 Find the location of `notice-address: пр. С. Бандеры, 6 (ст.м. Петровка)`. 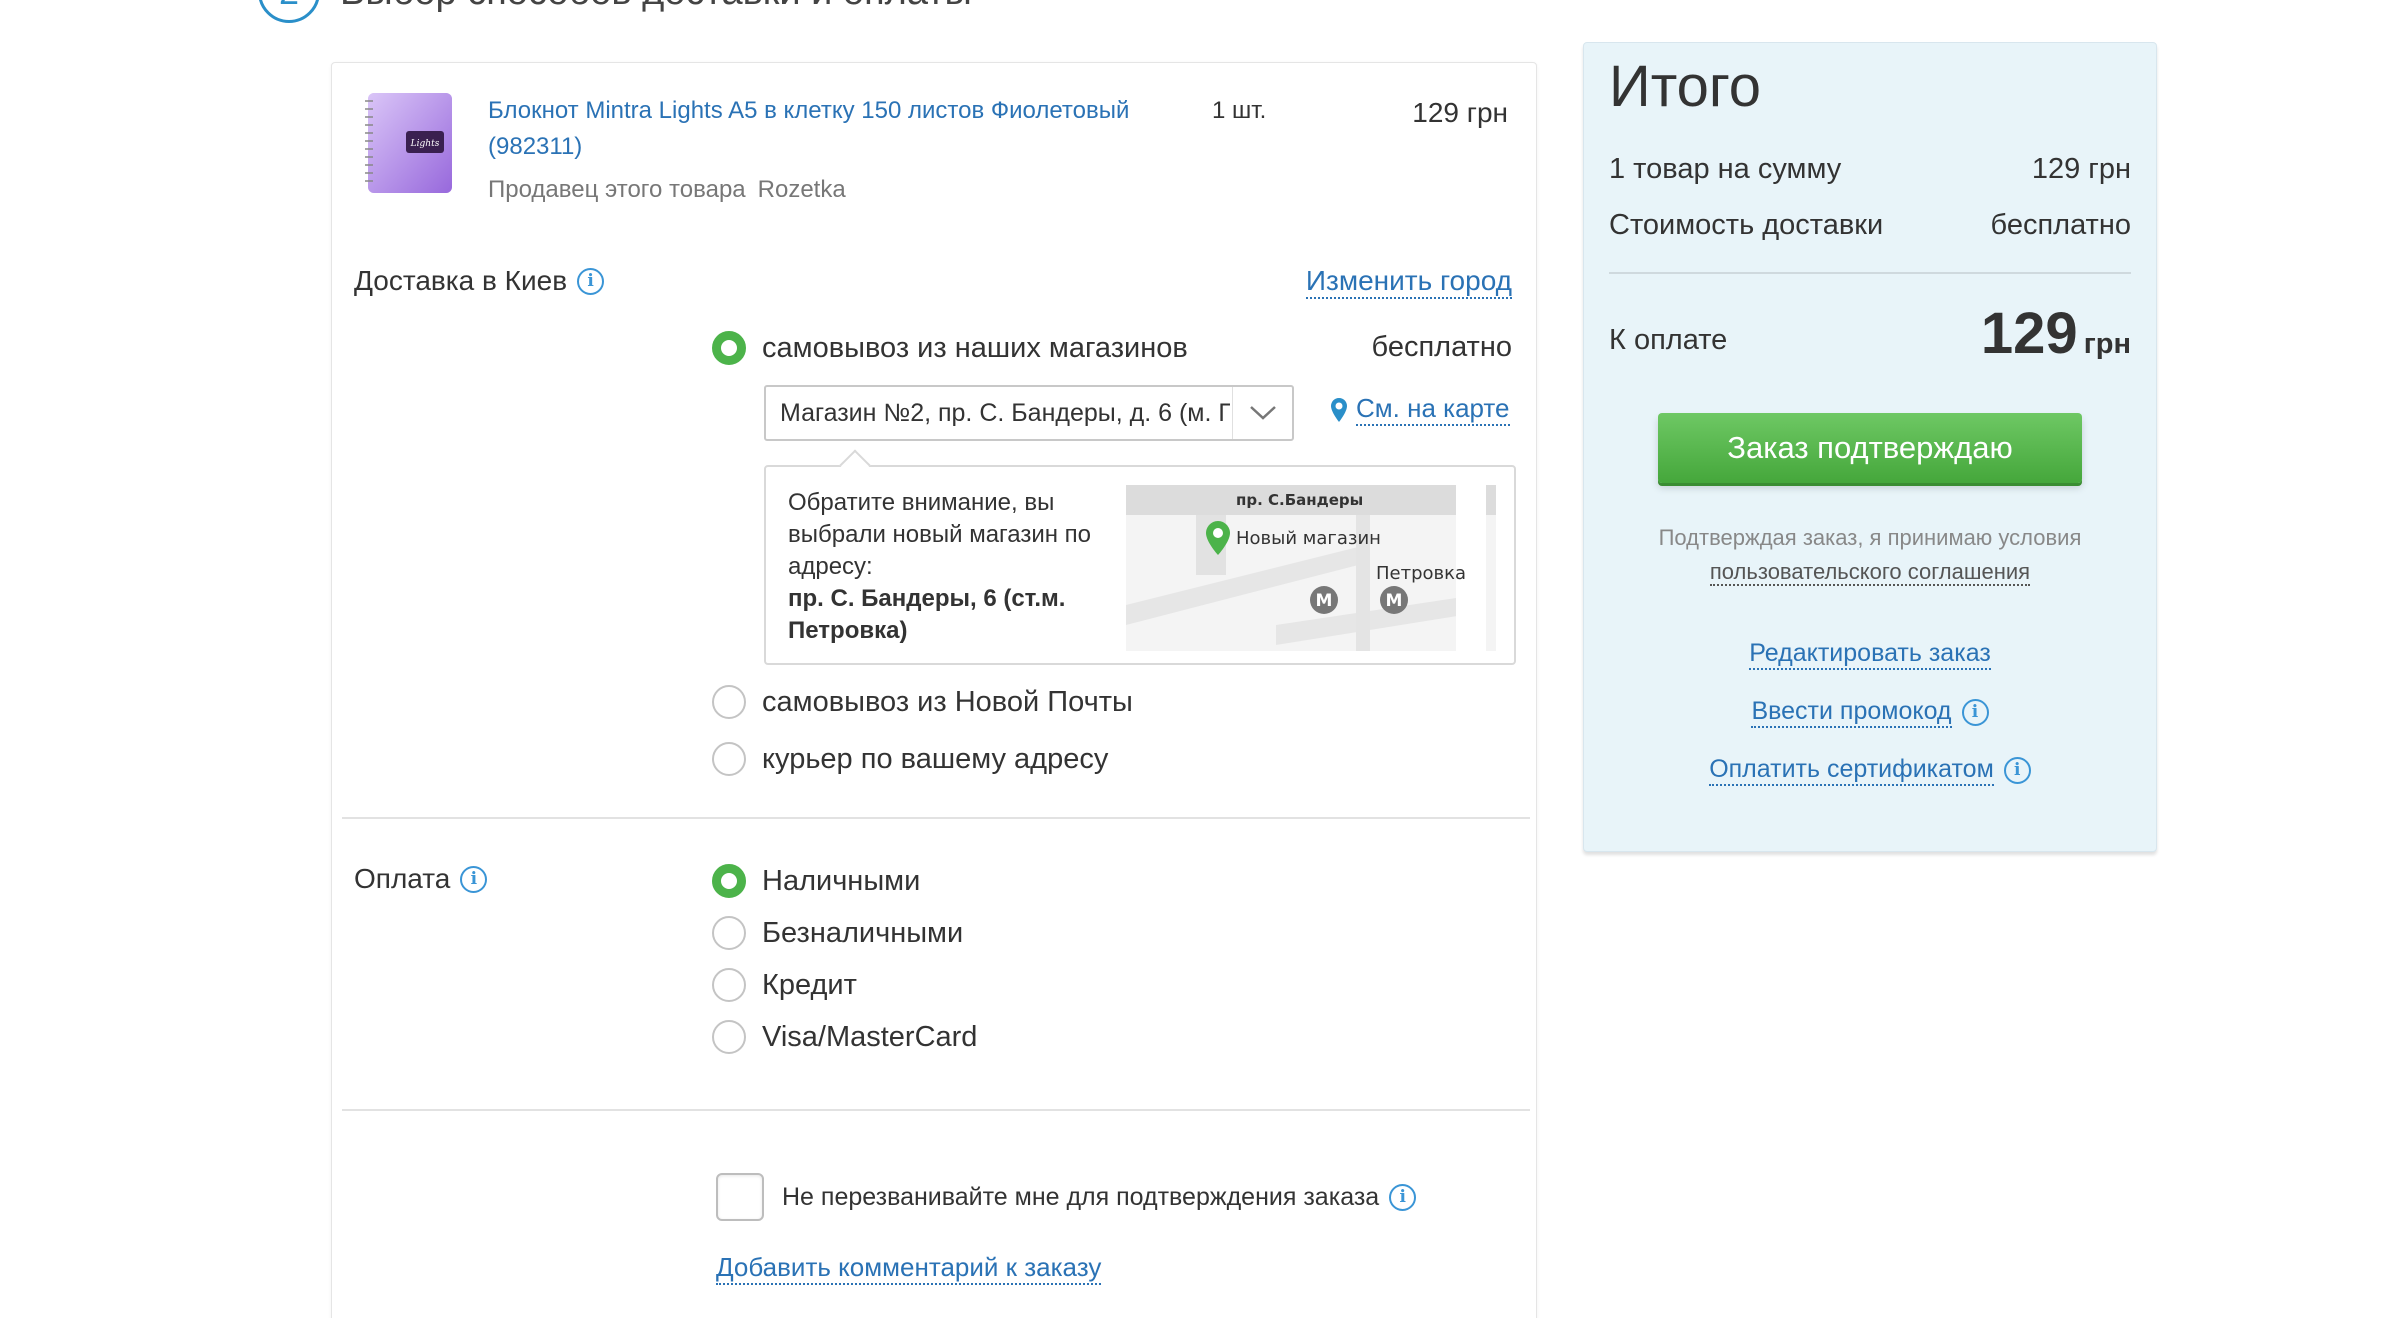

notice-address: пр. С. Бандеры, 6 (ст.м. Петровка) is located at coordinates (927, 614).